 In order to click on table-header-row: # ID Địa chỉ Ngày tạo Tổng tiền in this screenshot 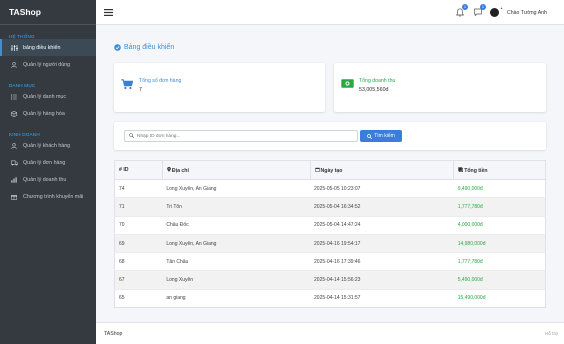, I will do `click(330, 170)`.